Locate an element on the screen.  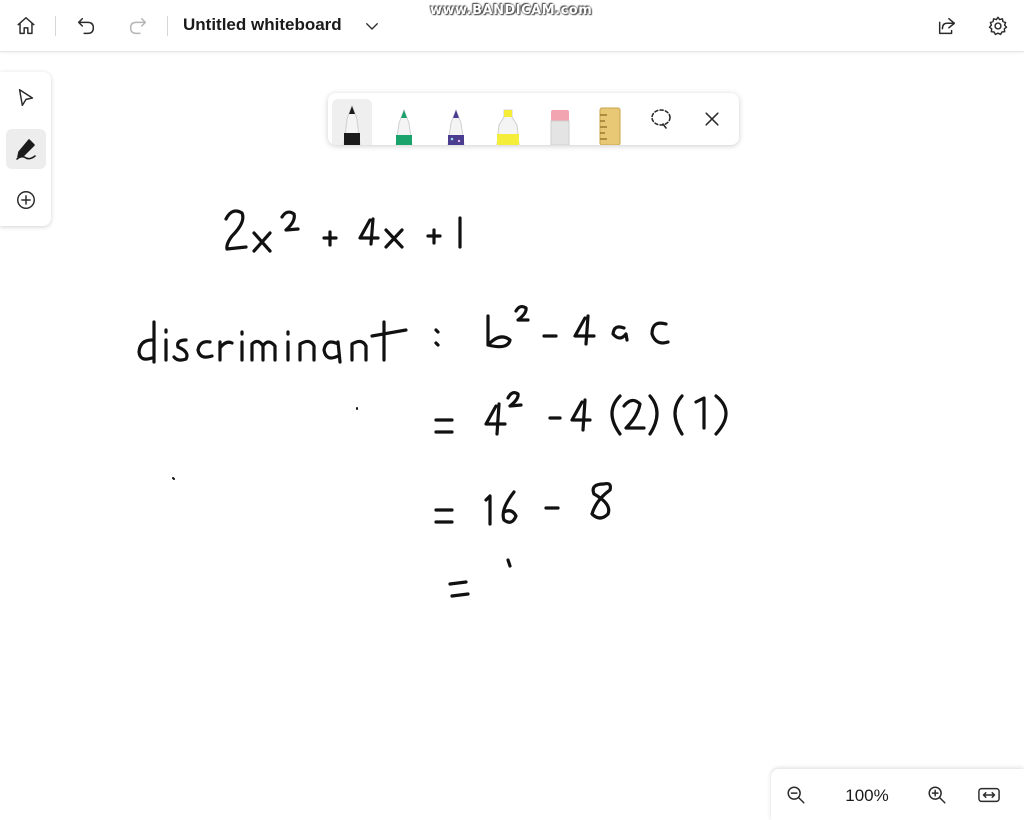
green-pen is located at coordinates (404, 122).